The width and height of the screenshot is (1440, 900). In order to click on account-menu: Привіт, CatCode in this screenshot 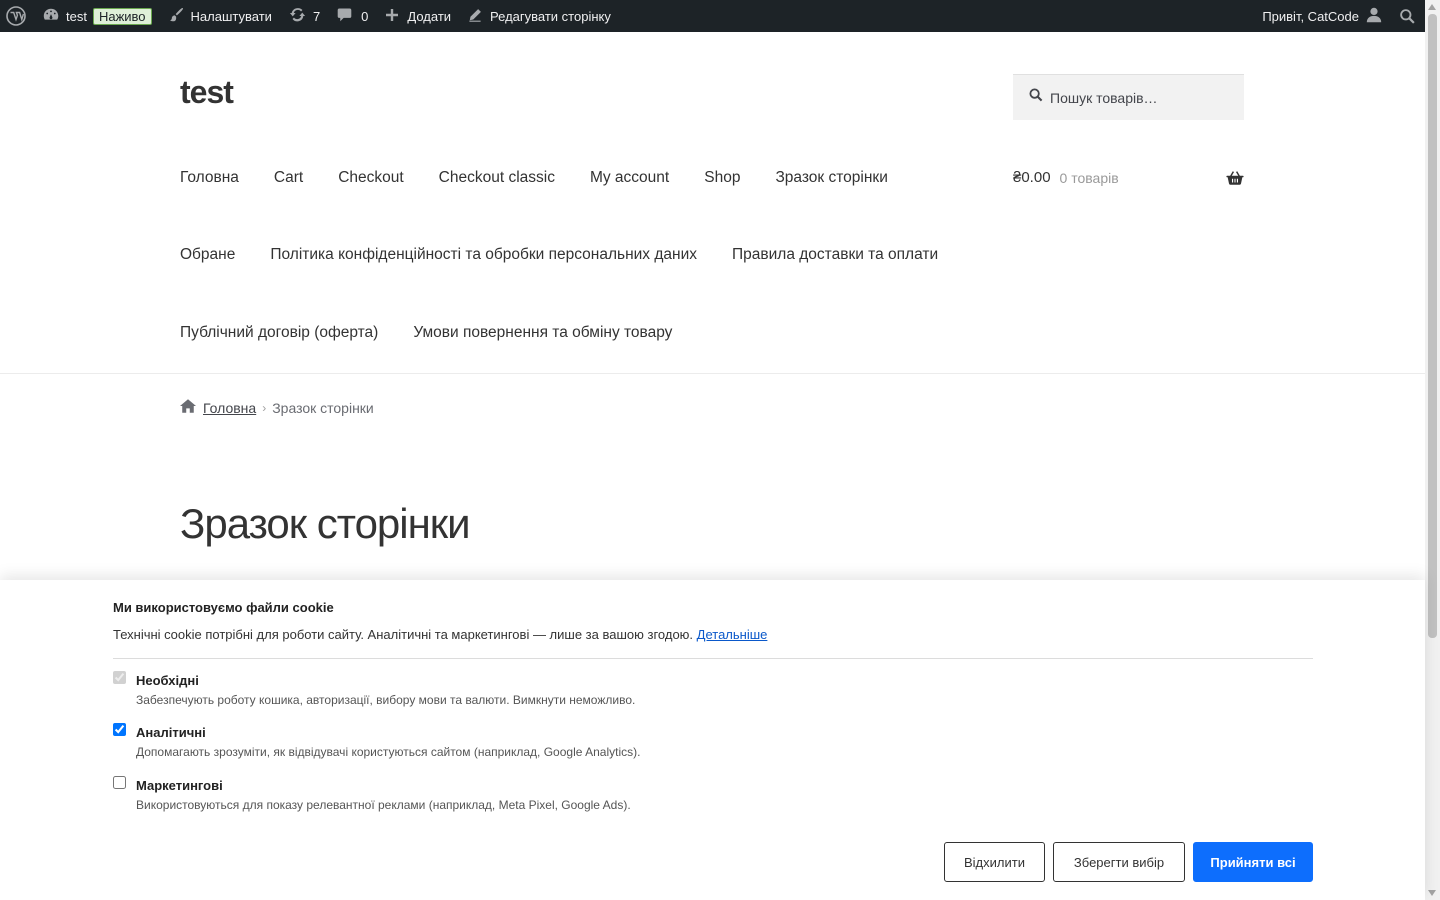, I will do `click(1322, 16)`.